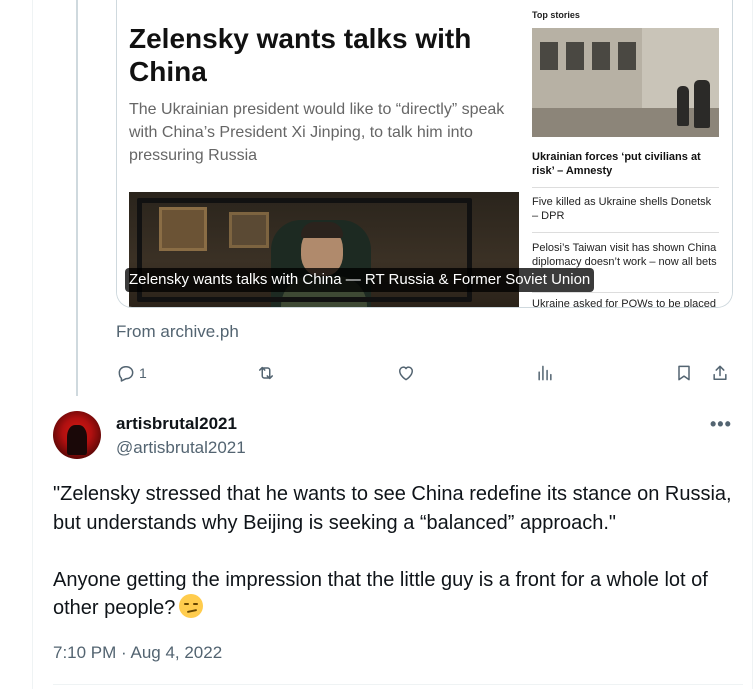 The image size is (753, 689). I want to click on views-icon, so click(545, 373).